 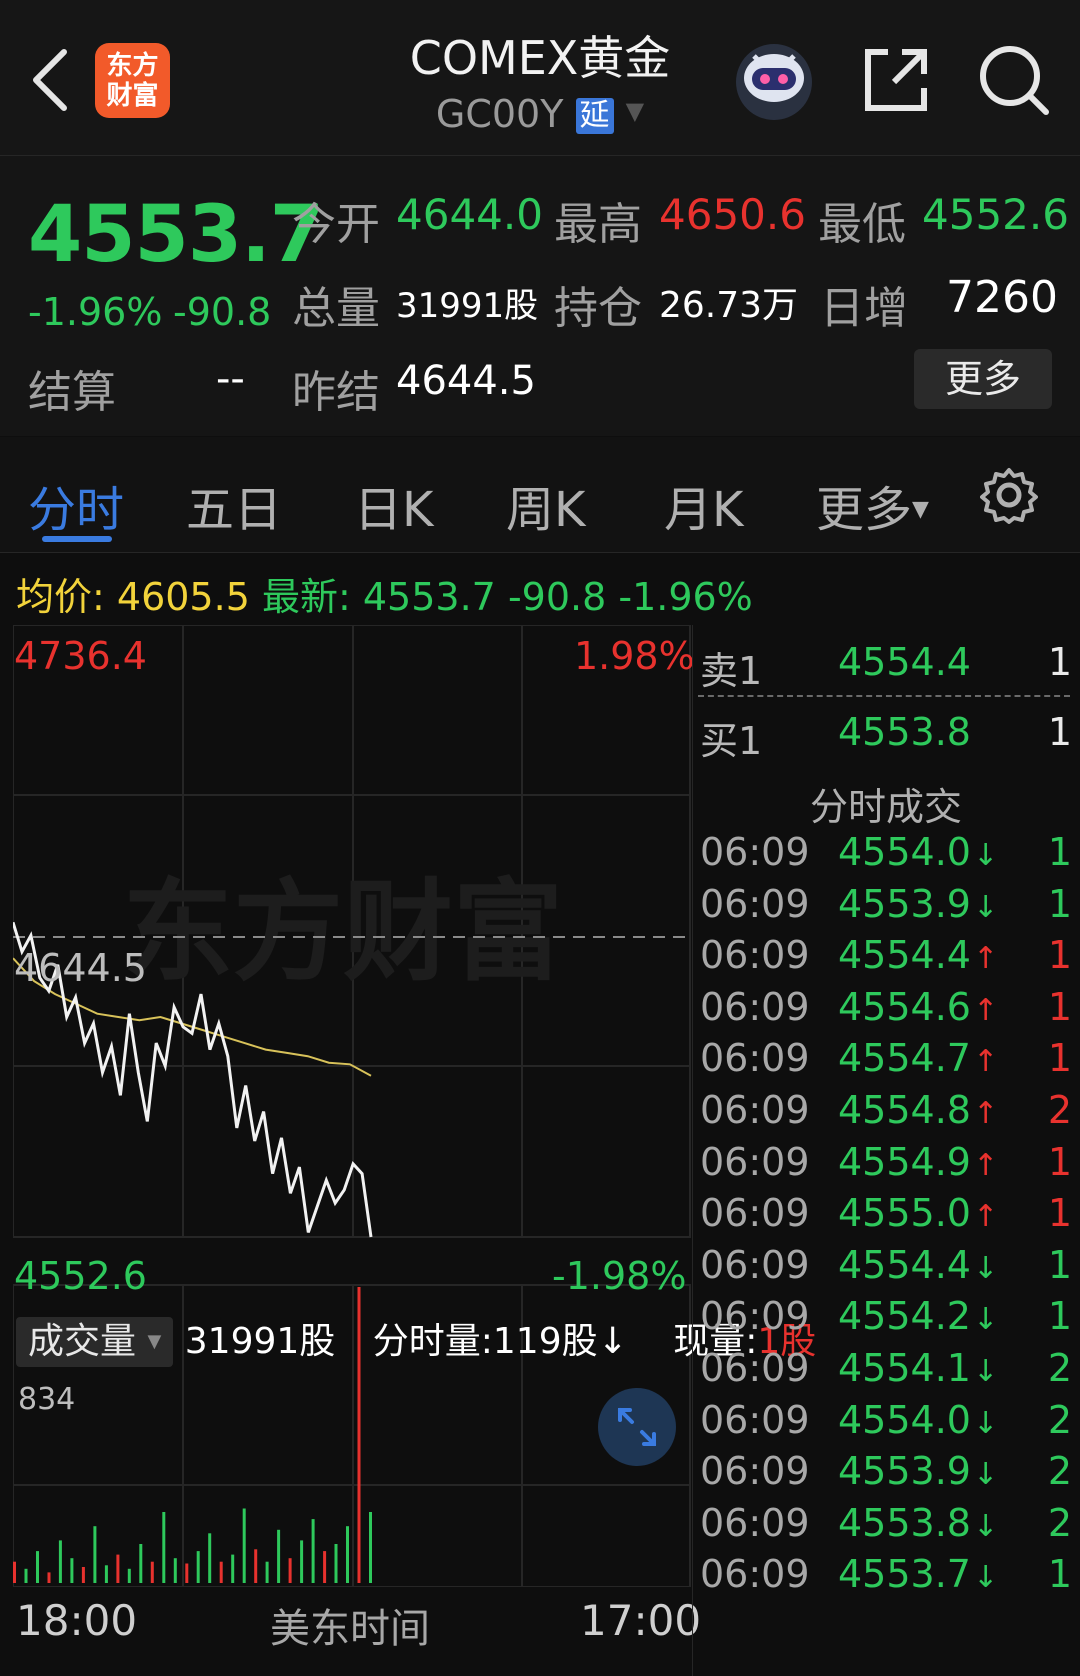 What do you see at coordinates (594, 116) in the screenshot?
I see `delay-badge: 延` at bounding box center [594, 116].